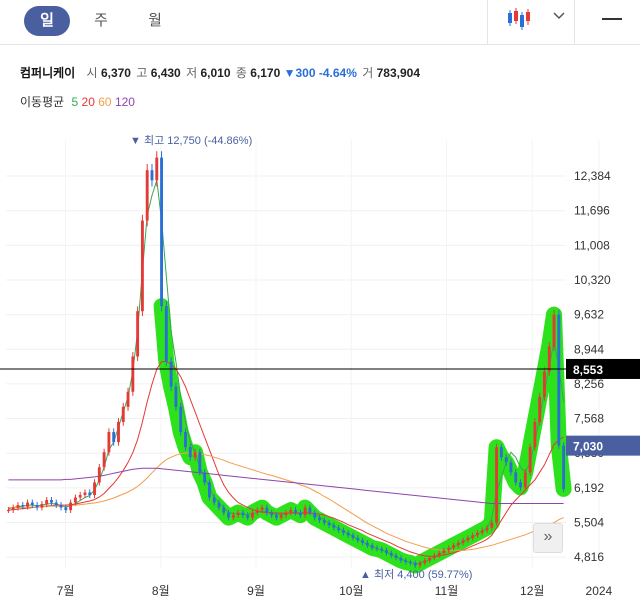  What do you see at coordinates (589, 384) in the screenshot?
I see `y-tick-label: 8,256` at bounding box center [589, 384].